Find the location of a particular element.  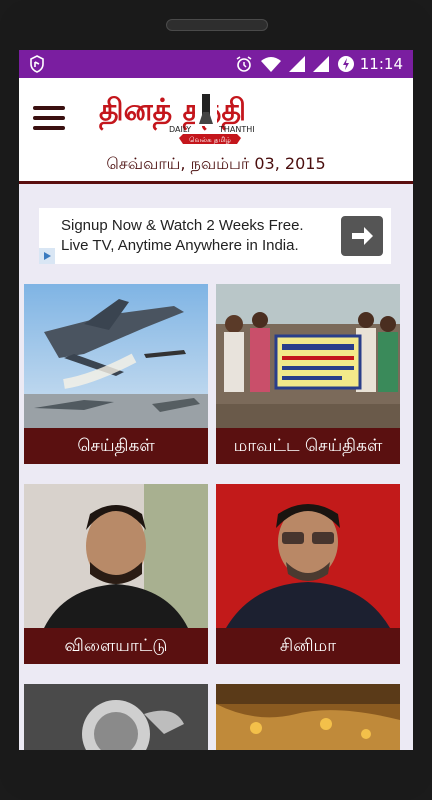

tile-label: விளையாட்டு is located at coordinates (116, 646).